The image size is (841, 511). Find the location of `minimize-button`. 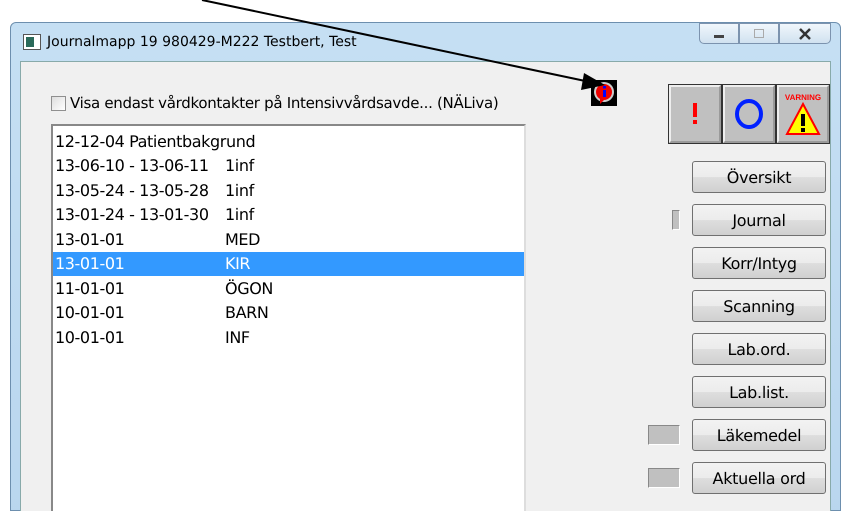

minimize-button is located at coordinates (719, 33).